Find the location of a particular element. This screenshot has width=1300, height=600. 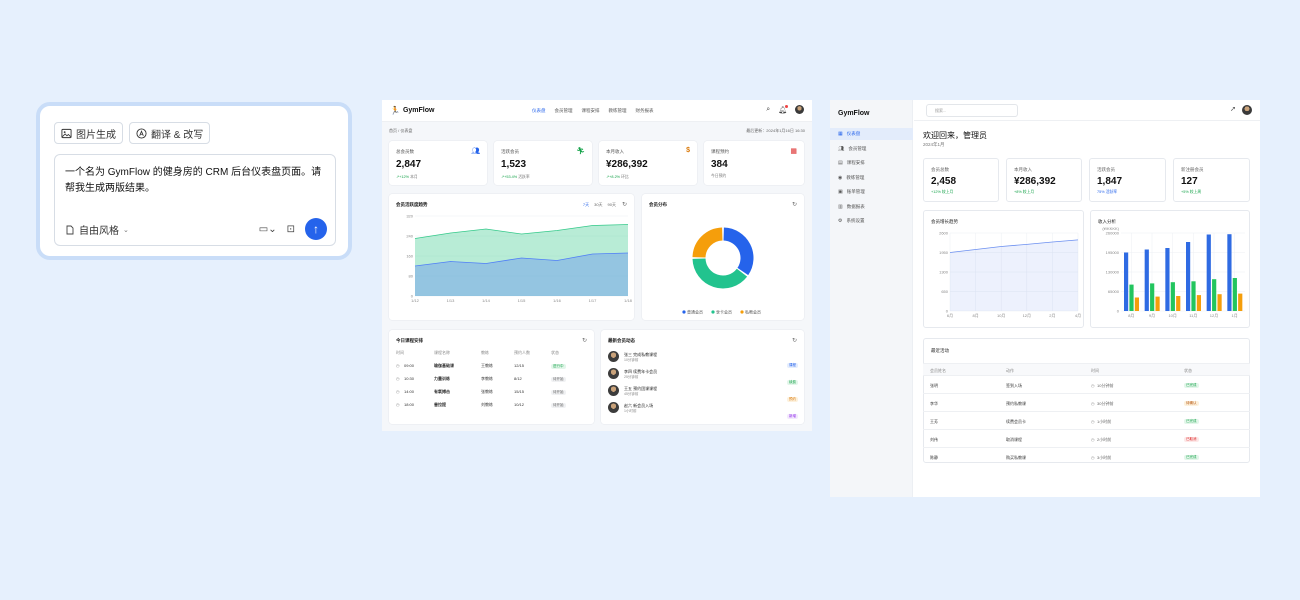

image-upload-icon: ⊡ is located at coordinates (291, 229).